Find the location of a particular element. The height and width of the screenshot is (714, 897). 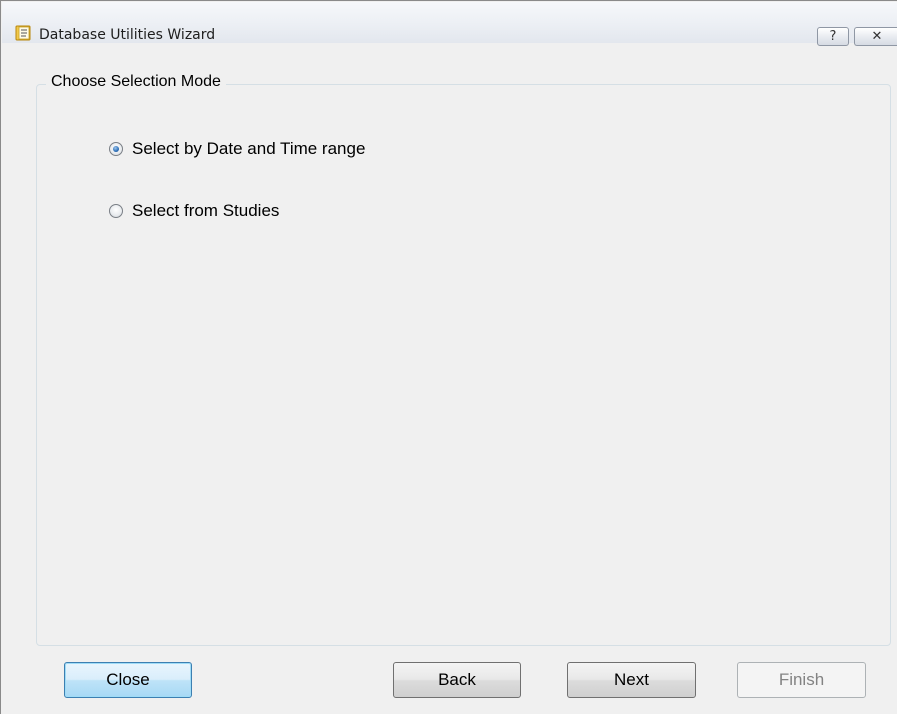

window-close-button: ✕ is located at coordinates (875, 36).